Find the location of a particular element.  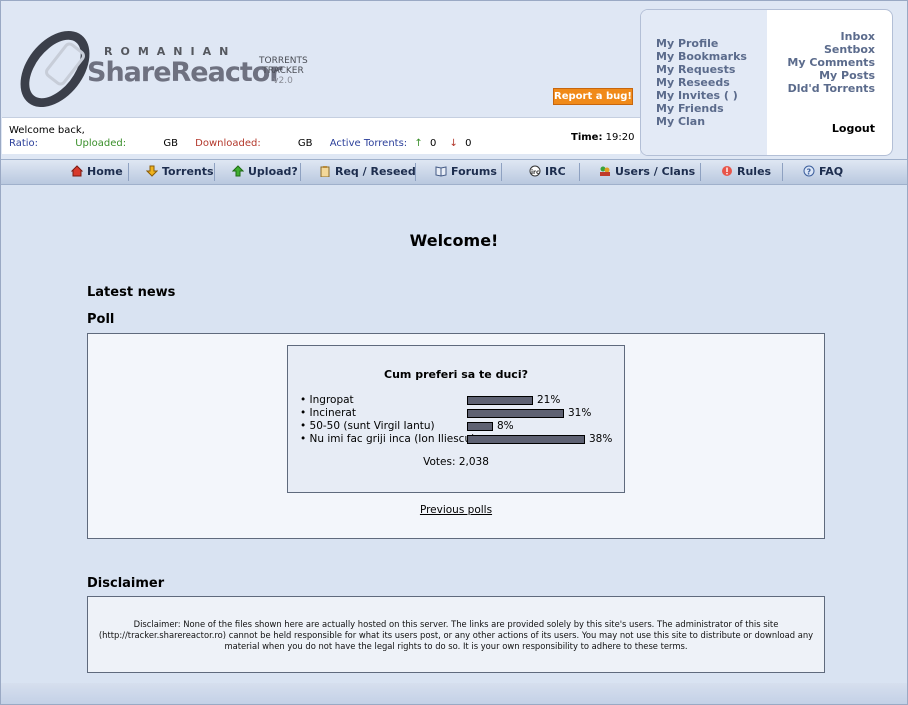

poll-percent: 38% is located at coordinates (601, 439).